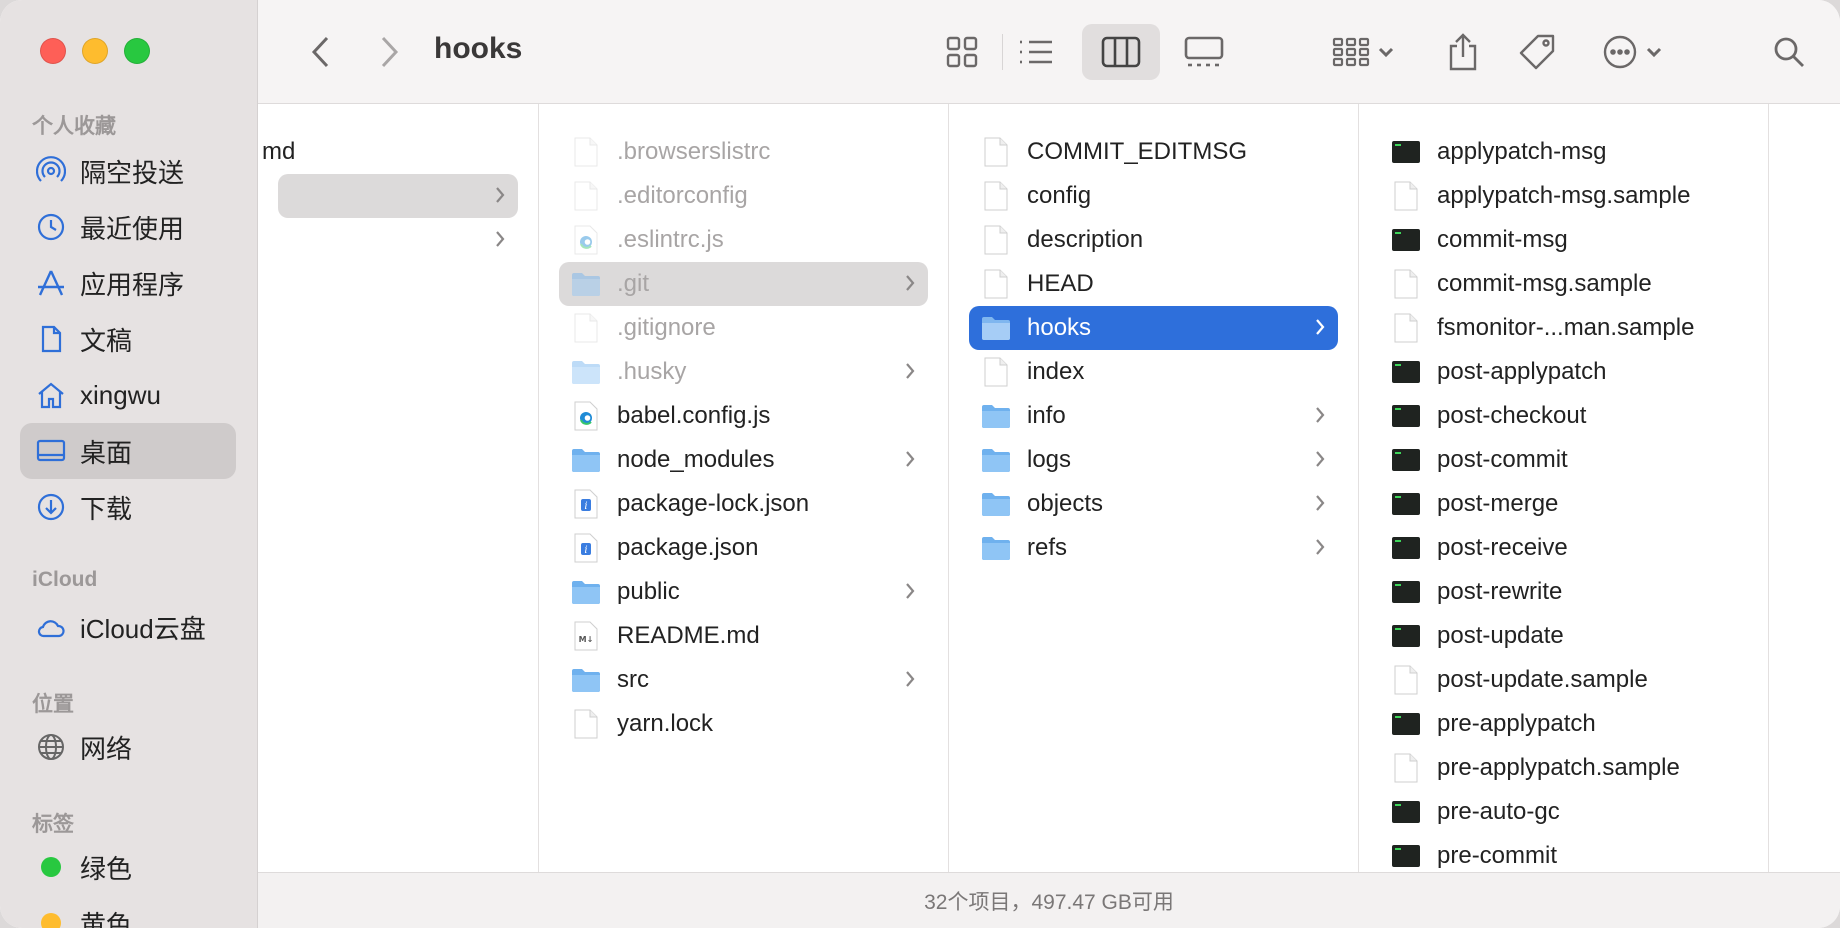 This screenshot has width=1840, height=928. Describe the element at coordinates (743, 460) in the screenshot. I see `folder-row: node_modules` at that location.